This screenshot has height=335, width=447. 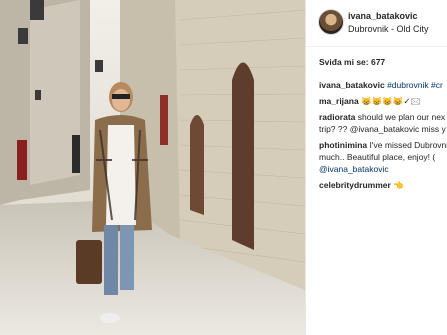 What do you see at coordinates (337, 117) in the screenshot?
I see `comment-user: radiorata` at bounding box center [337, 117].